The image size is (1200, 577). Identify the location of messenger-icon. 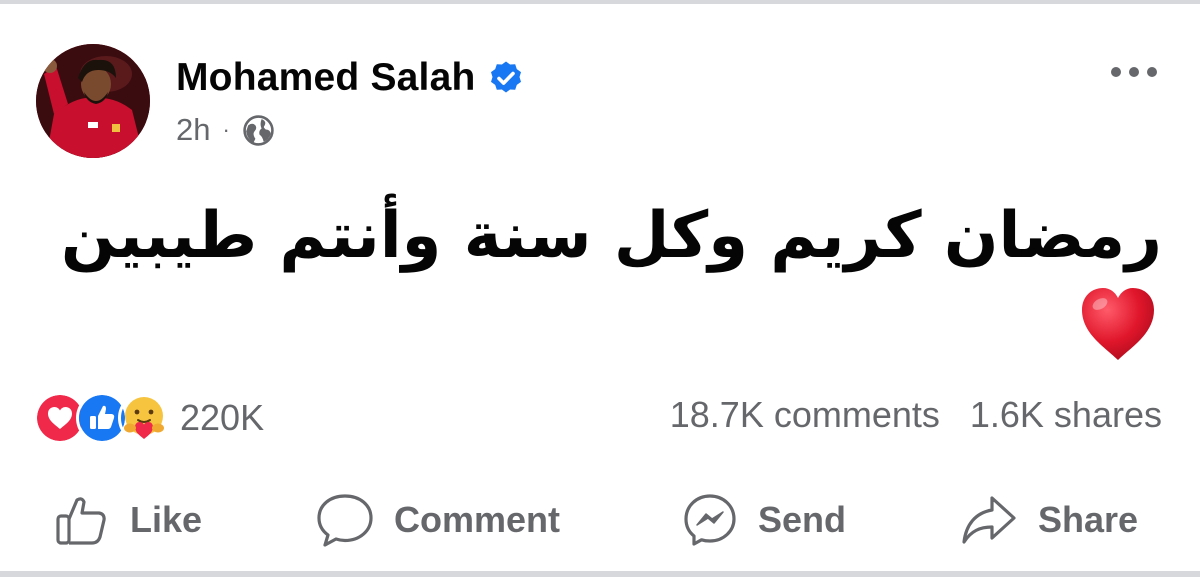
(710, 520).